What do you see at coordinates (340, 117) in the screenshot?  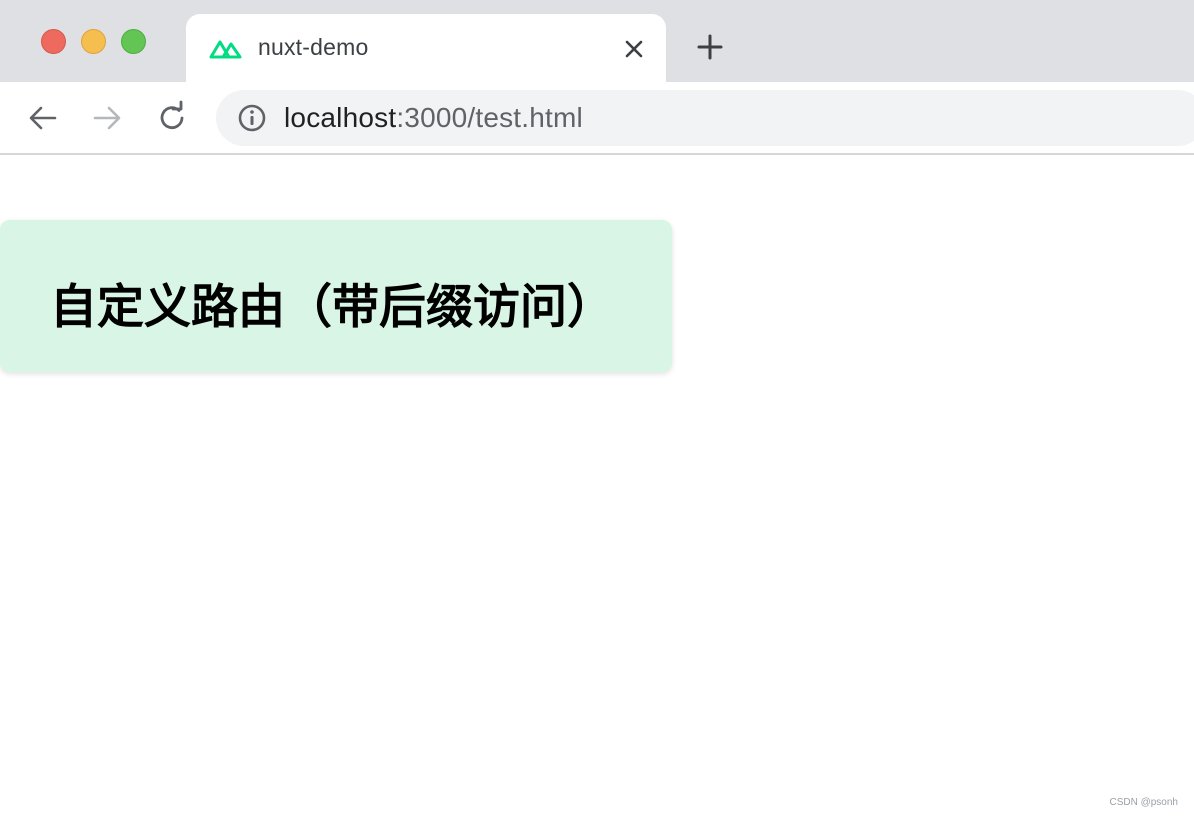 I see `url-host: localhost` at bounding box center [340, 117].